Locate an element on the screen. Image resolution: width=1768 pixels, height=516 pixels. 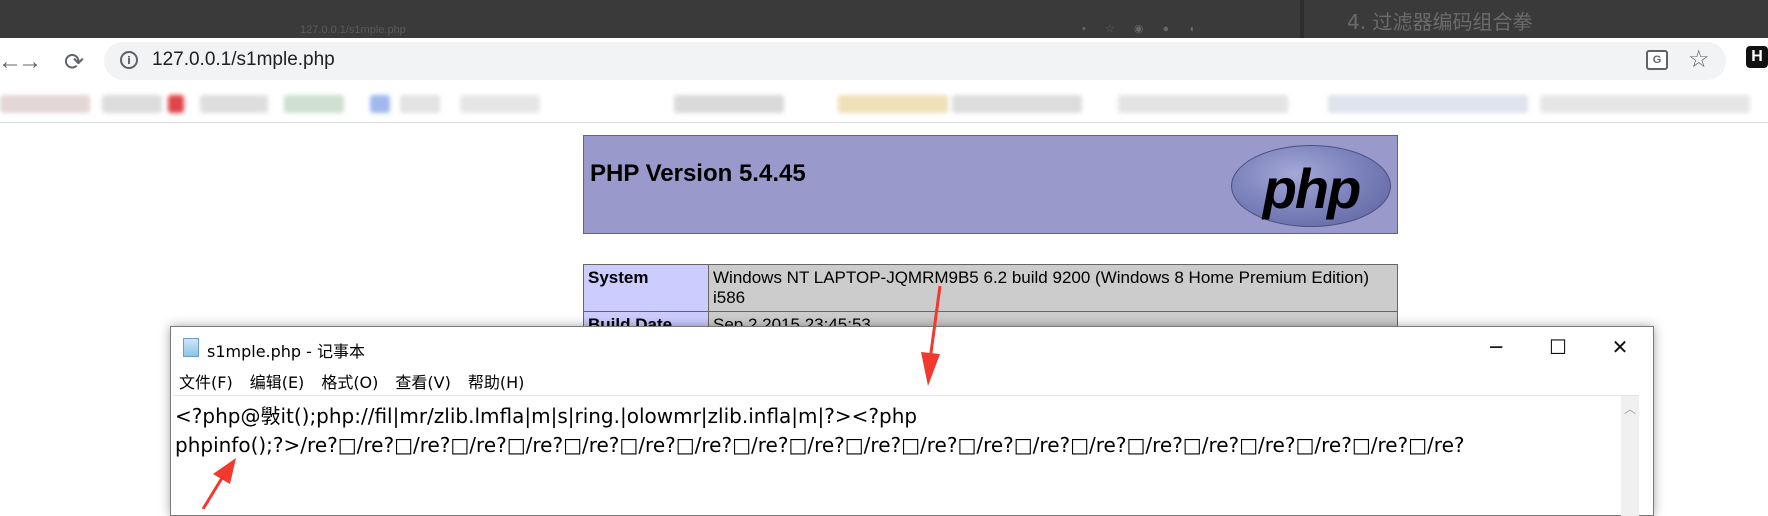
php-logo: php is located at coordinates (1311, 186).